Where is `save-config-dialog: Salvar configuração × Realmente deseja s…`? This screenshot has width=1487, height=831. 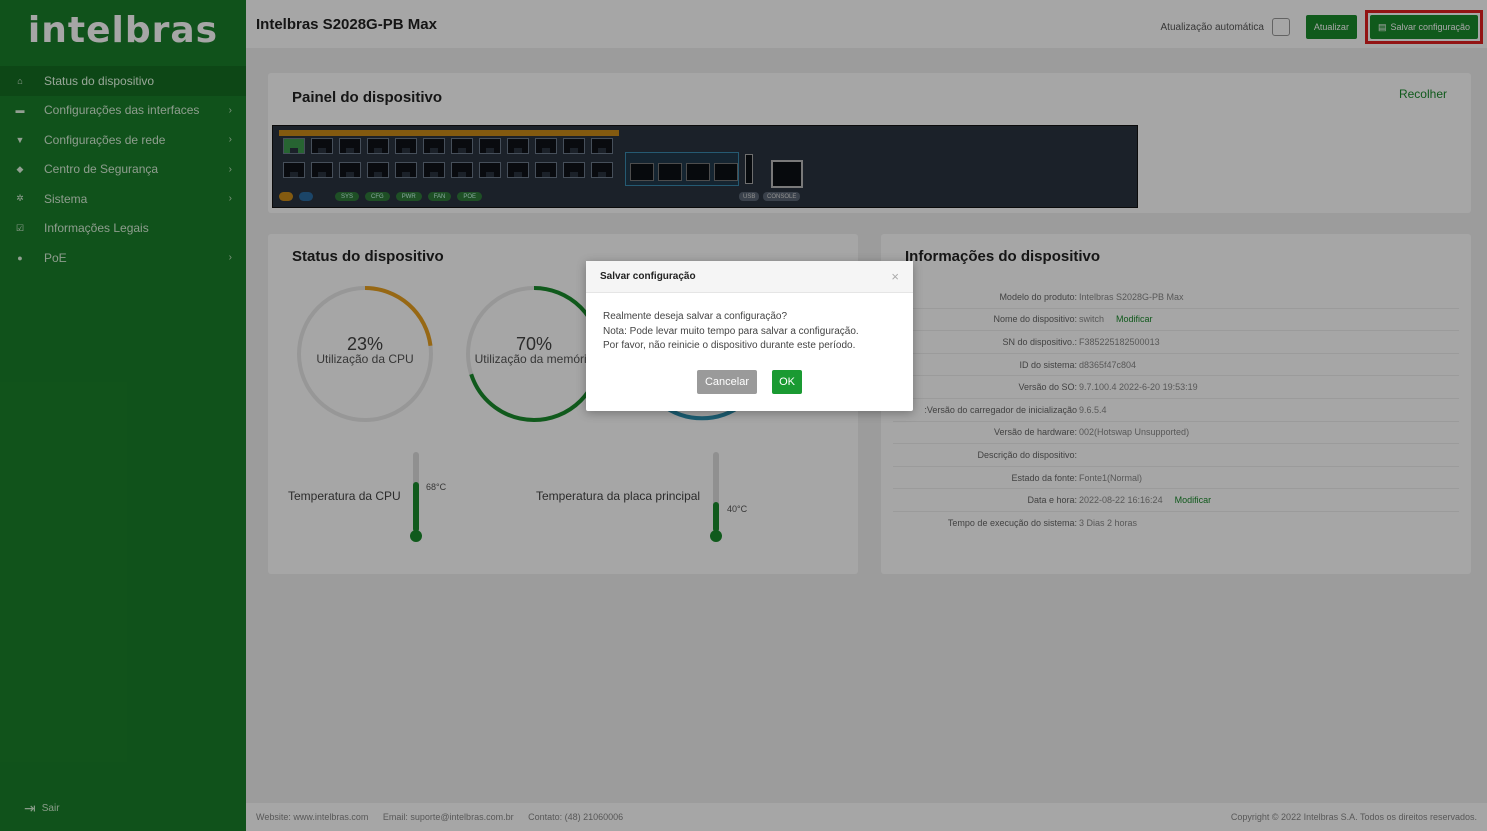
save-config-dialog: Salvar configuração × Realmente deseja s… is located at coordinates (749, 336).